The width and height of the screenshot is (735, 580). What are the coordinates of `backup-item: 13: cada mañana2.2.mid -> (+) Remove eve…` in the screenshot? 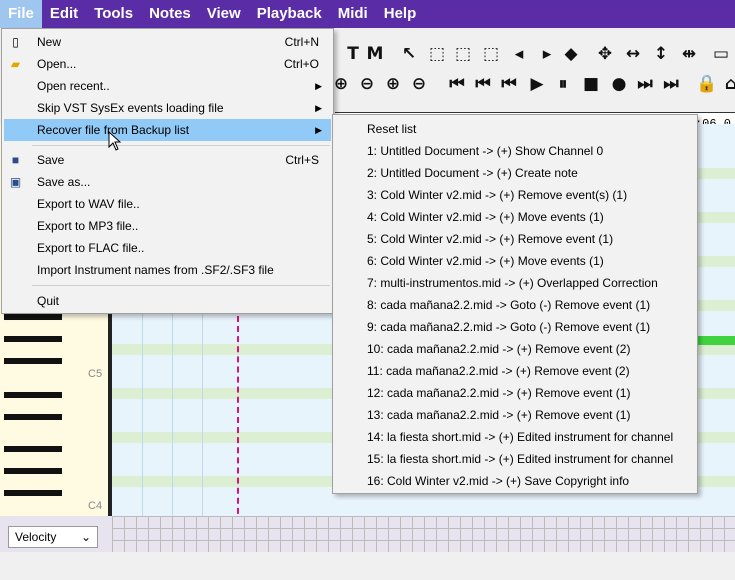 It's located at (515, 415).